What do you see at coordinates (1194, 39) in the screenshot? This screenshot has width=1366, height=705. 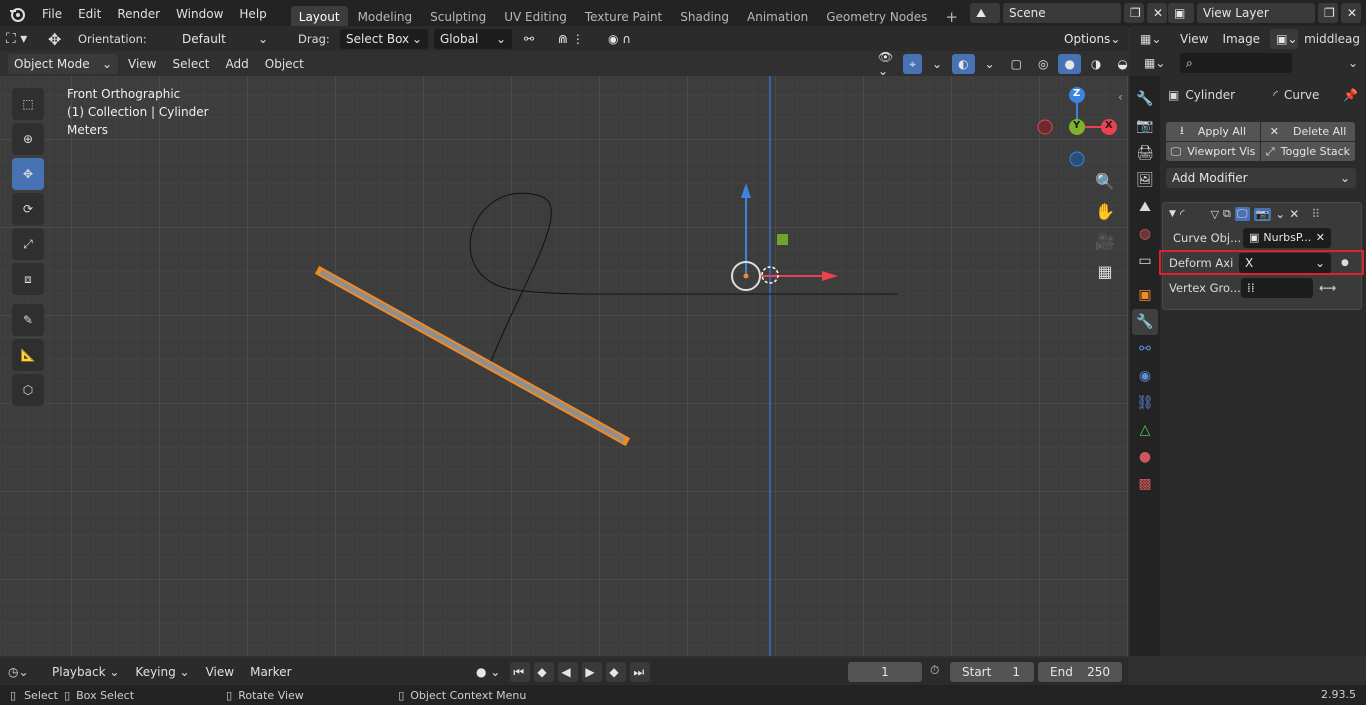 I see `image-menu-view: View` at bounding box center [1194, 39].